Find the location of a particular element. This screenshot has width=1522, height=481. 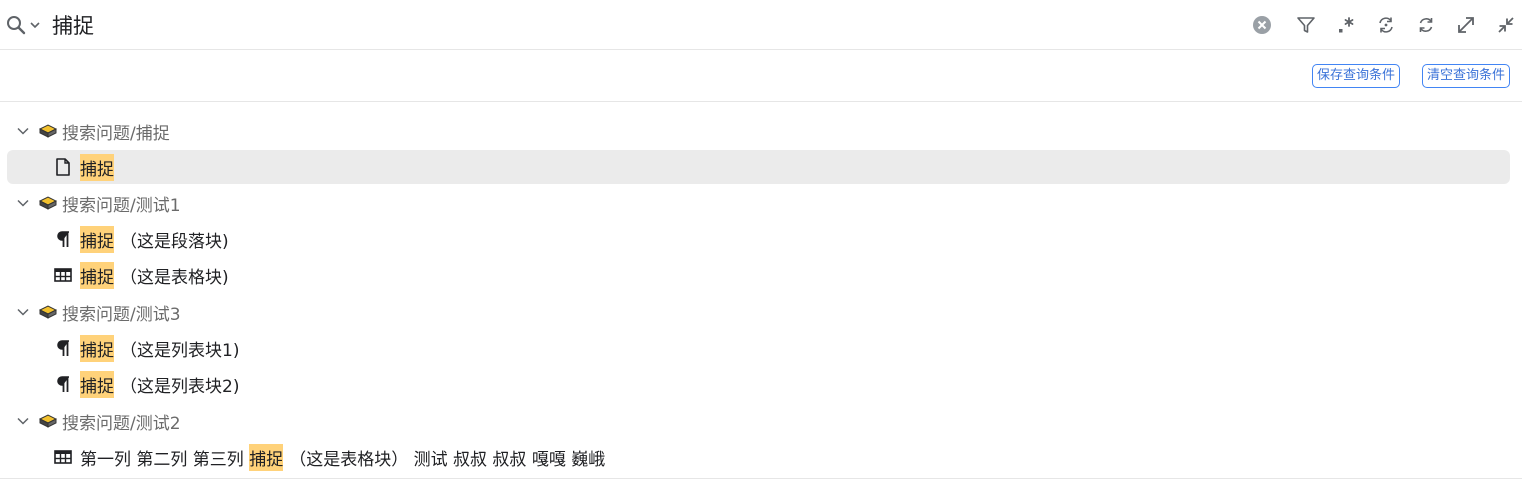

replace-icon is located at coordinates (1386, 25).